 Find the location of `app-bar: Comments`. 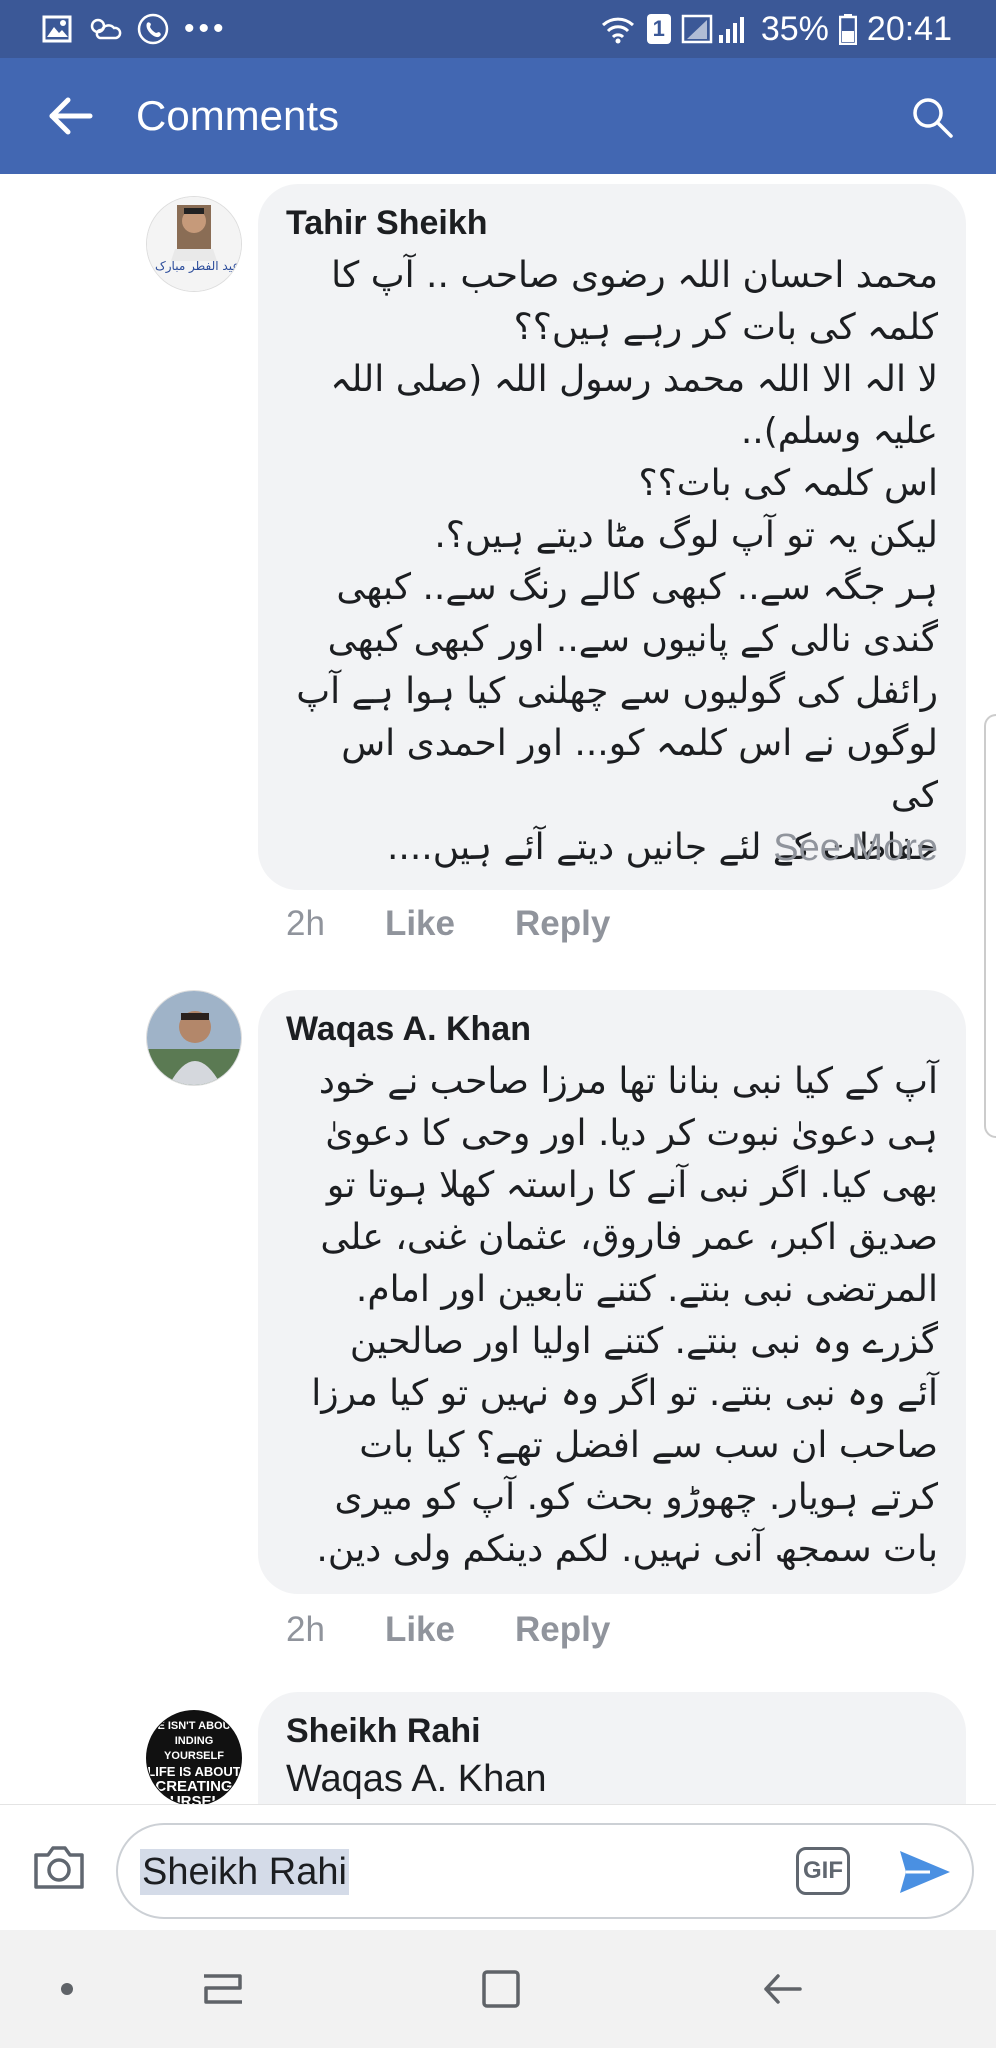

app-bar: Comments is located at coordinates (498, 116).